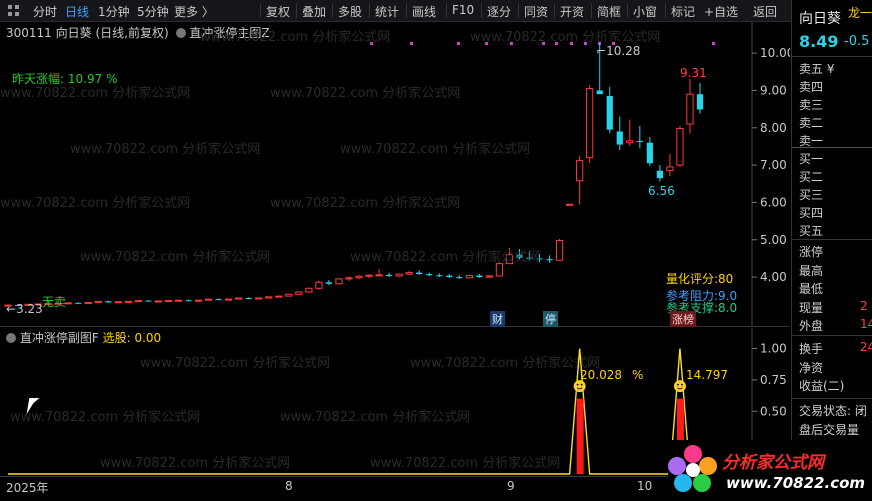  Describe the element at coordinates (721, 11) in the screenshot. I see `add-watchlist-button: +自选` at that location.